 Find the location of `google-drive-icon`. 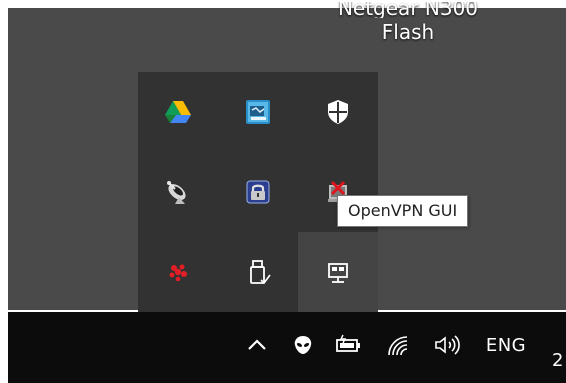

google-drive-icon is located at coordinates (178, 112).